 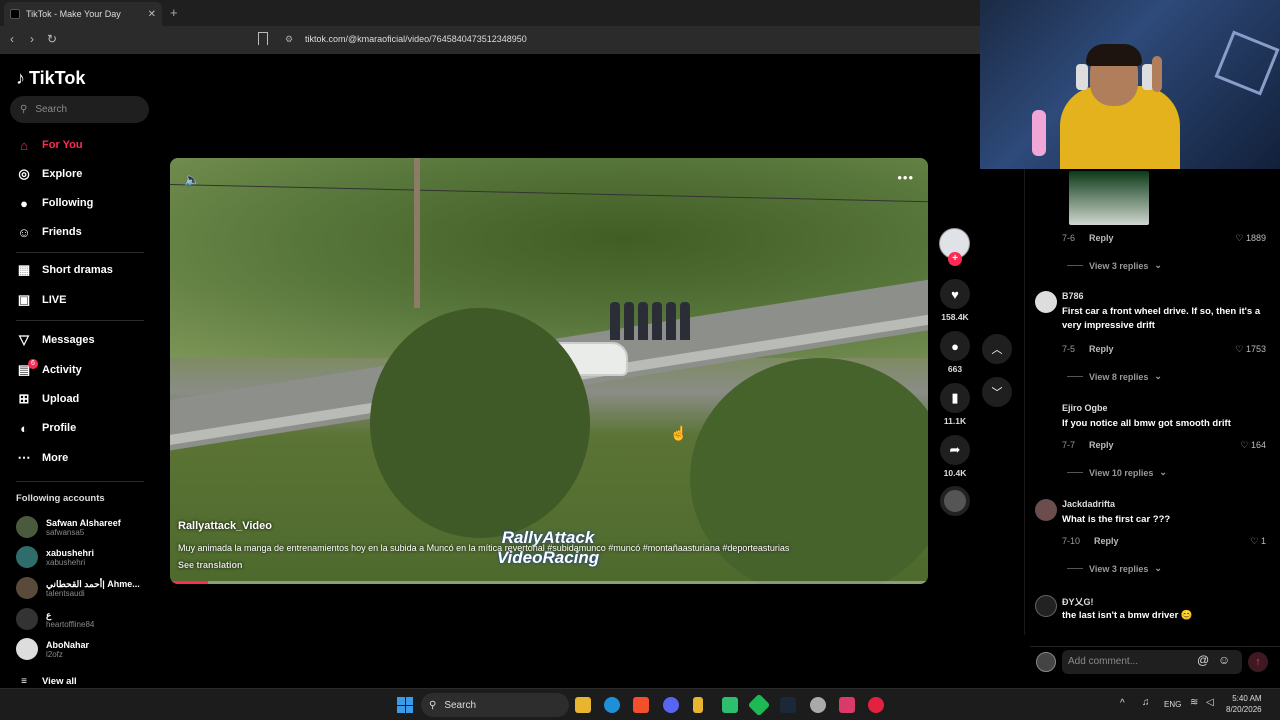 What do you see at coordinates (41, 300) in the screenshot?
I see `nav-live: ▣ LIVE` at bounding box center [41, 300].